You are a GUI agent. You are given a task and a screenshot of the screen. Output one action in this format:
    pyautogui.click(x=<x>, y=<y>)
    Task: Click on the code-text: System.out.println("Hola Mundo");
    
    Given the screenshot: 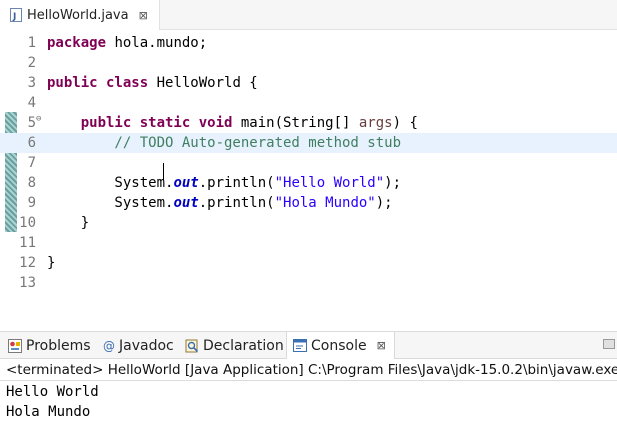 What is the action you would take?
    pyautogui.click(x=220, y=203)
    